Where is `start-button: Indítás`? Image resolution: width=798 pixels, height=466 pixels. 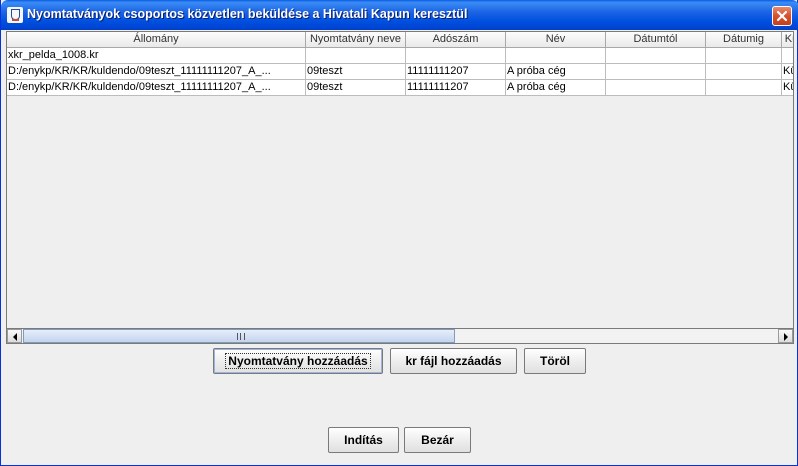
start-button: Indítás is located at coordinates (363, 440).